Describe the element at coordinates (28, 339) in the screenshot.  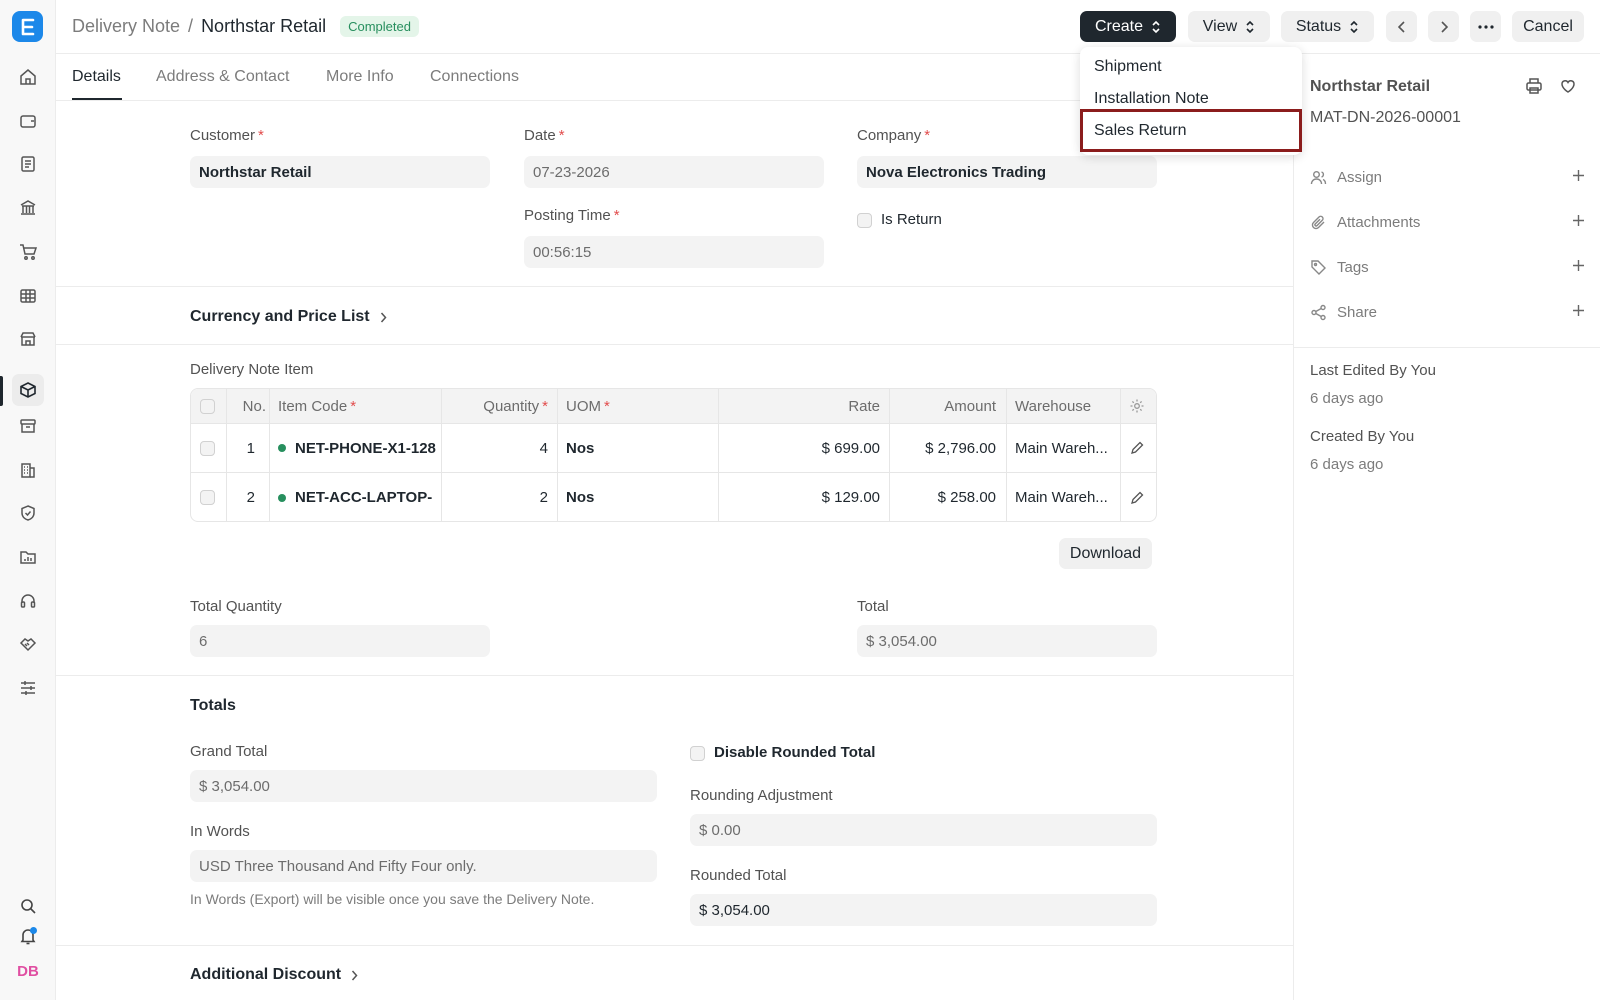
I see `store-icon` at that location.